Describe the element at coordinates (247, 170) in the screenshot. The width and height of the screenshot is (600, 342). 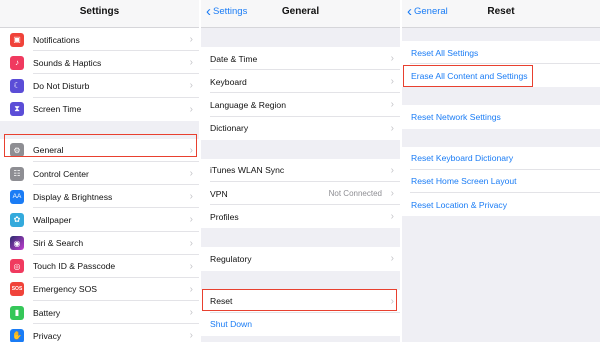
I see `general-item-label: iTunes WLAN Sync` at that location.